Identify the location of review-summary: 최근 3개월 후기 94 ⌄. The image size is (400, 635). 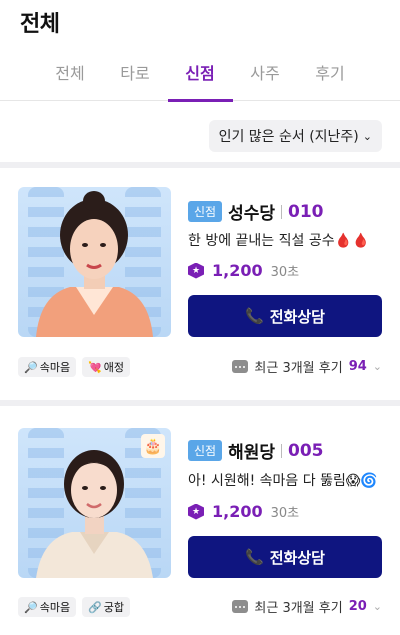
(307, 366).